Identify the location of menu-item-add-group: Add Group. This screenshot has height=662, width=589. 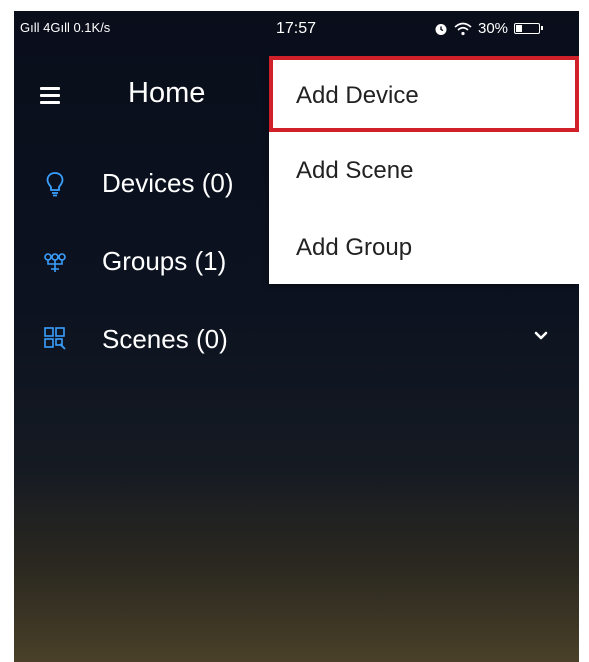
(424, 246).